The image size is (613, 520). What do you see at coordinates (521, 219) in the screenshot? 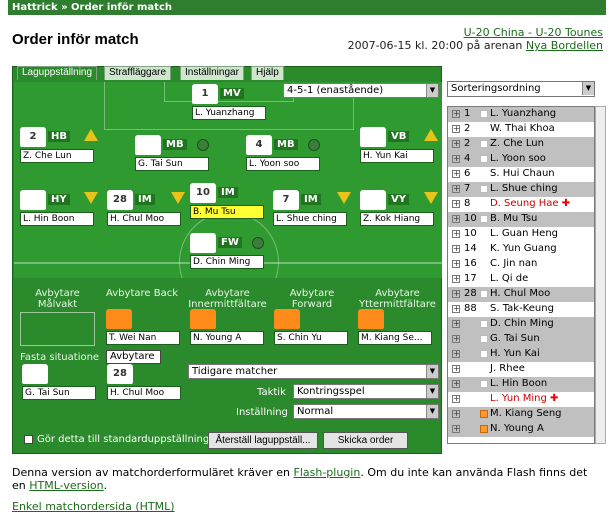
I see `list-item: +10 B. Mu Tsu` at bounding box center [521, 219].